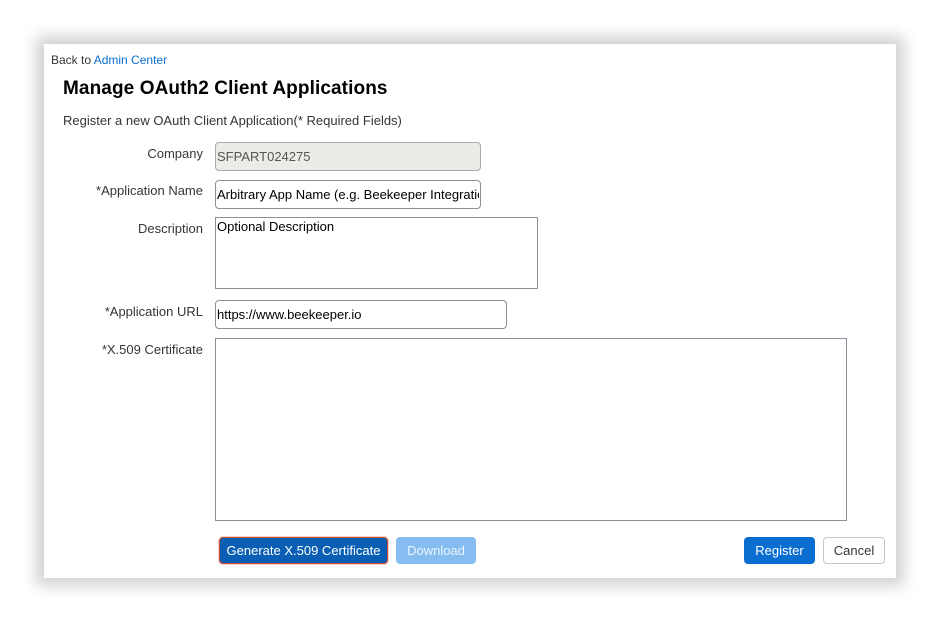 This screenshot has height=622, width=939. I want to click on certificate-label: *X.509 Certificate, so click(152, 349).